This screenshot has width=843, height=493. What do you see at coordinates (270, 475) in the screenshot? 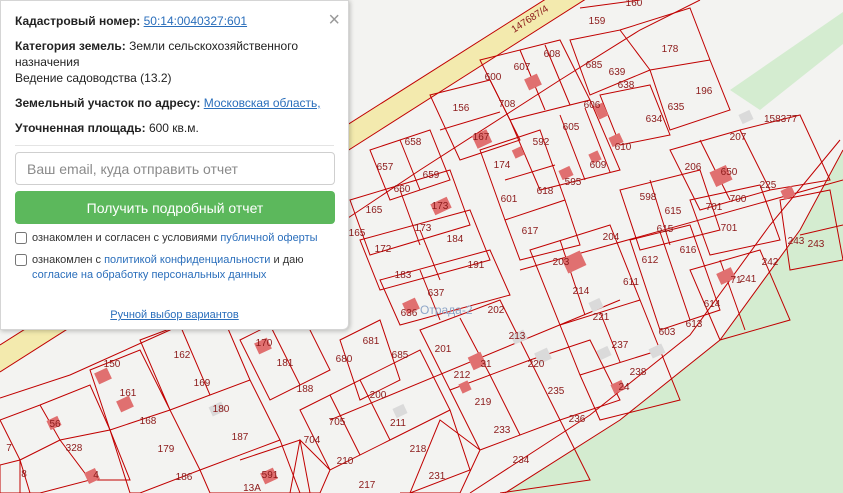
I see `plot-number: 591` at bounding box center [270, 475].